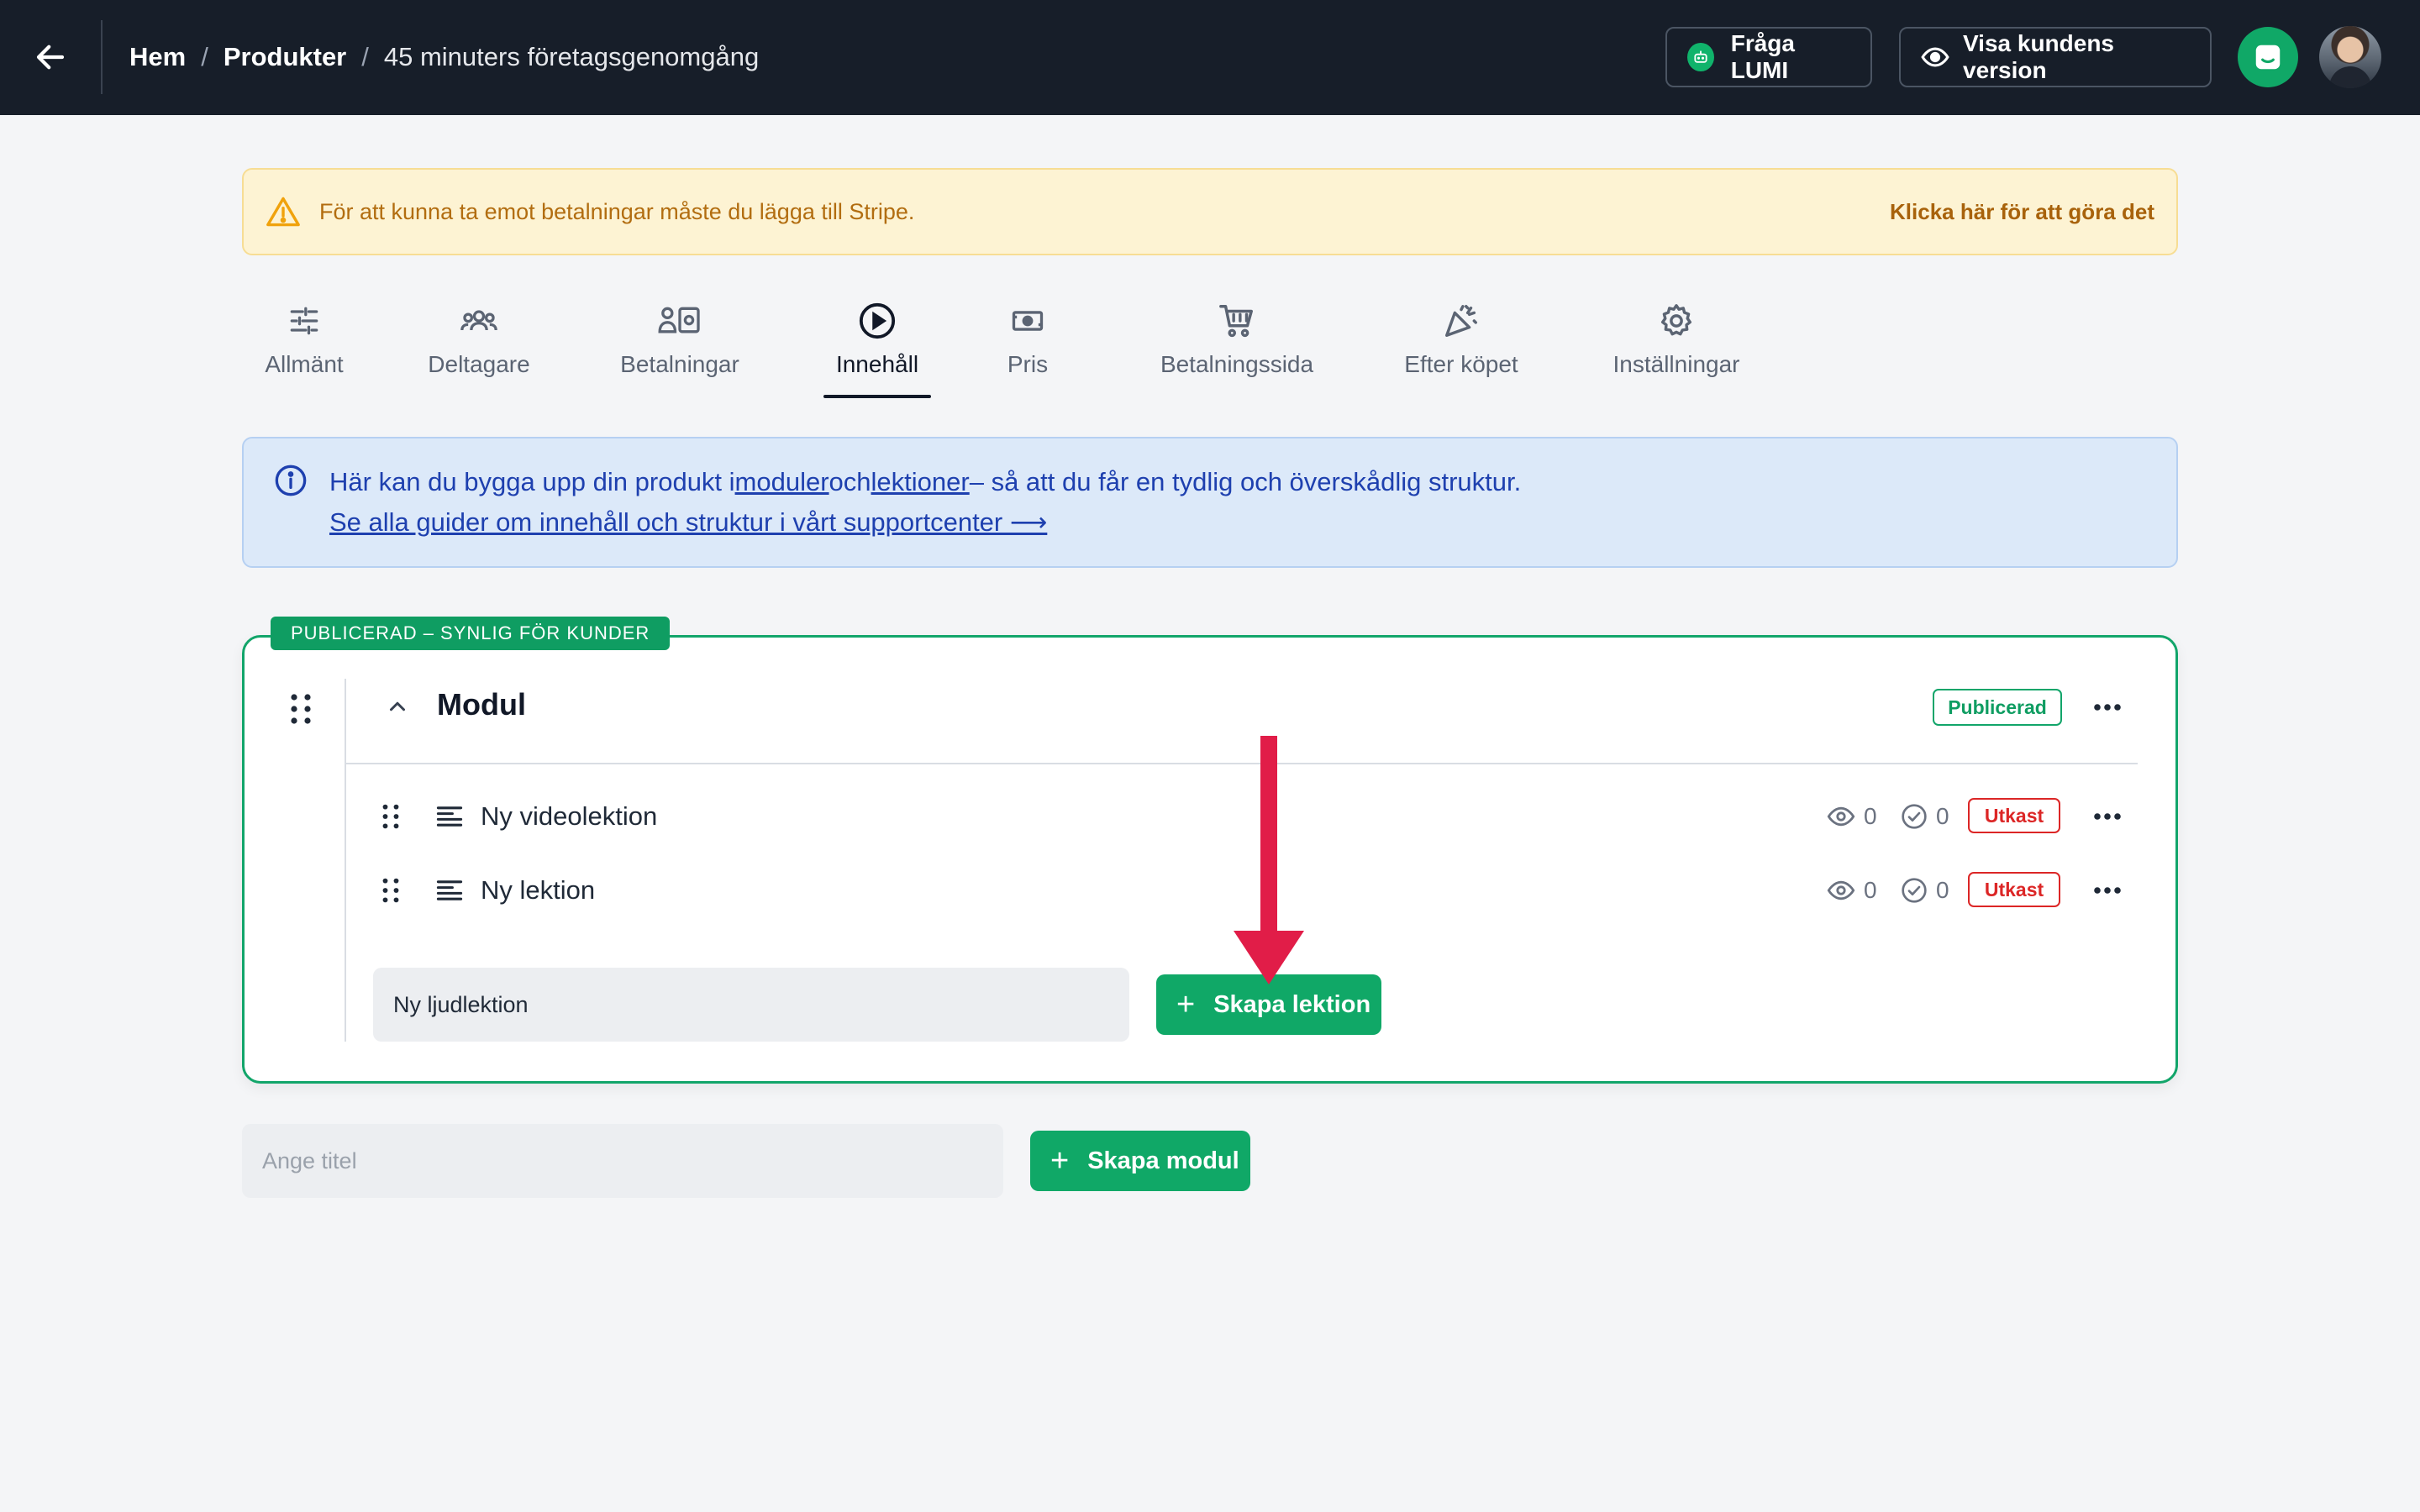 This screenshot has height=1512, width=2420. What do you see at coordinates (850, 481) in the screenshot?
I see `info-text-mid: och` at bounding box center [850, 481].